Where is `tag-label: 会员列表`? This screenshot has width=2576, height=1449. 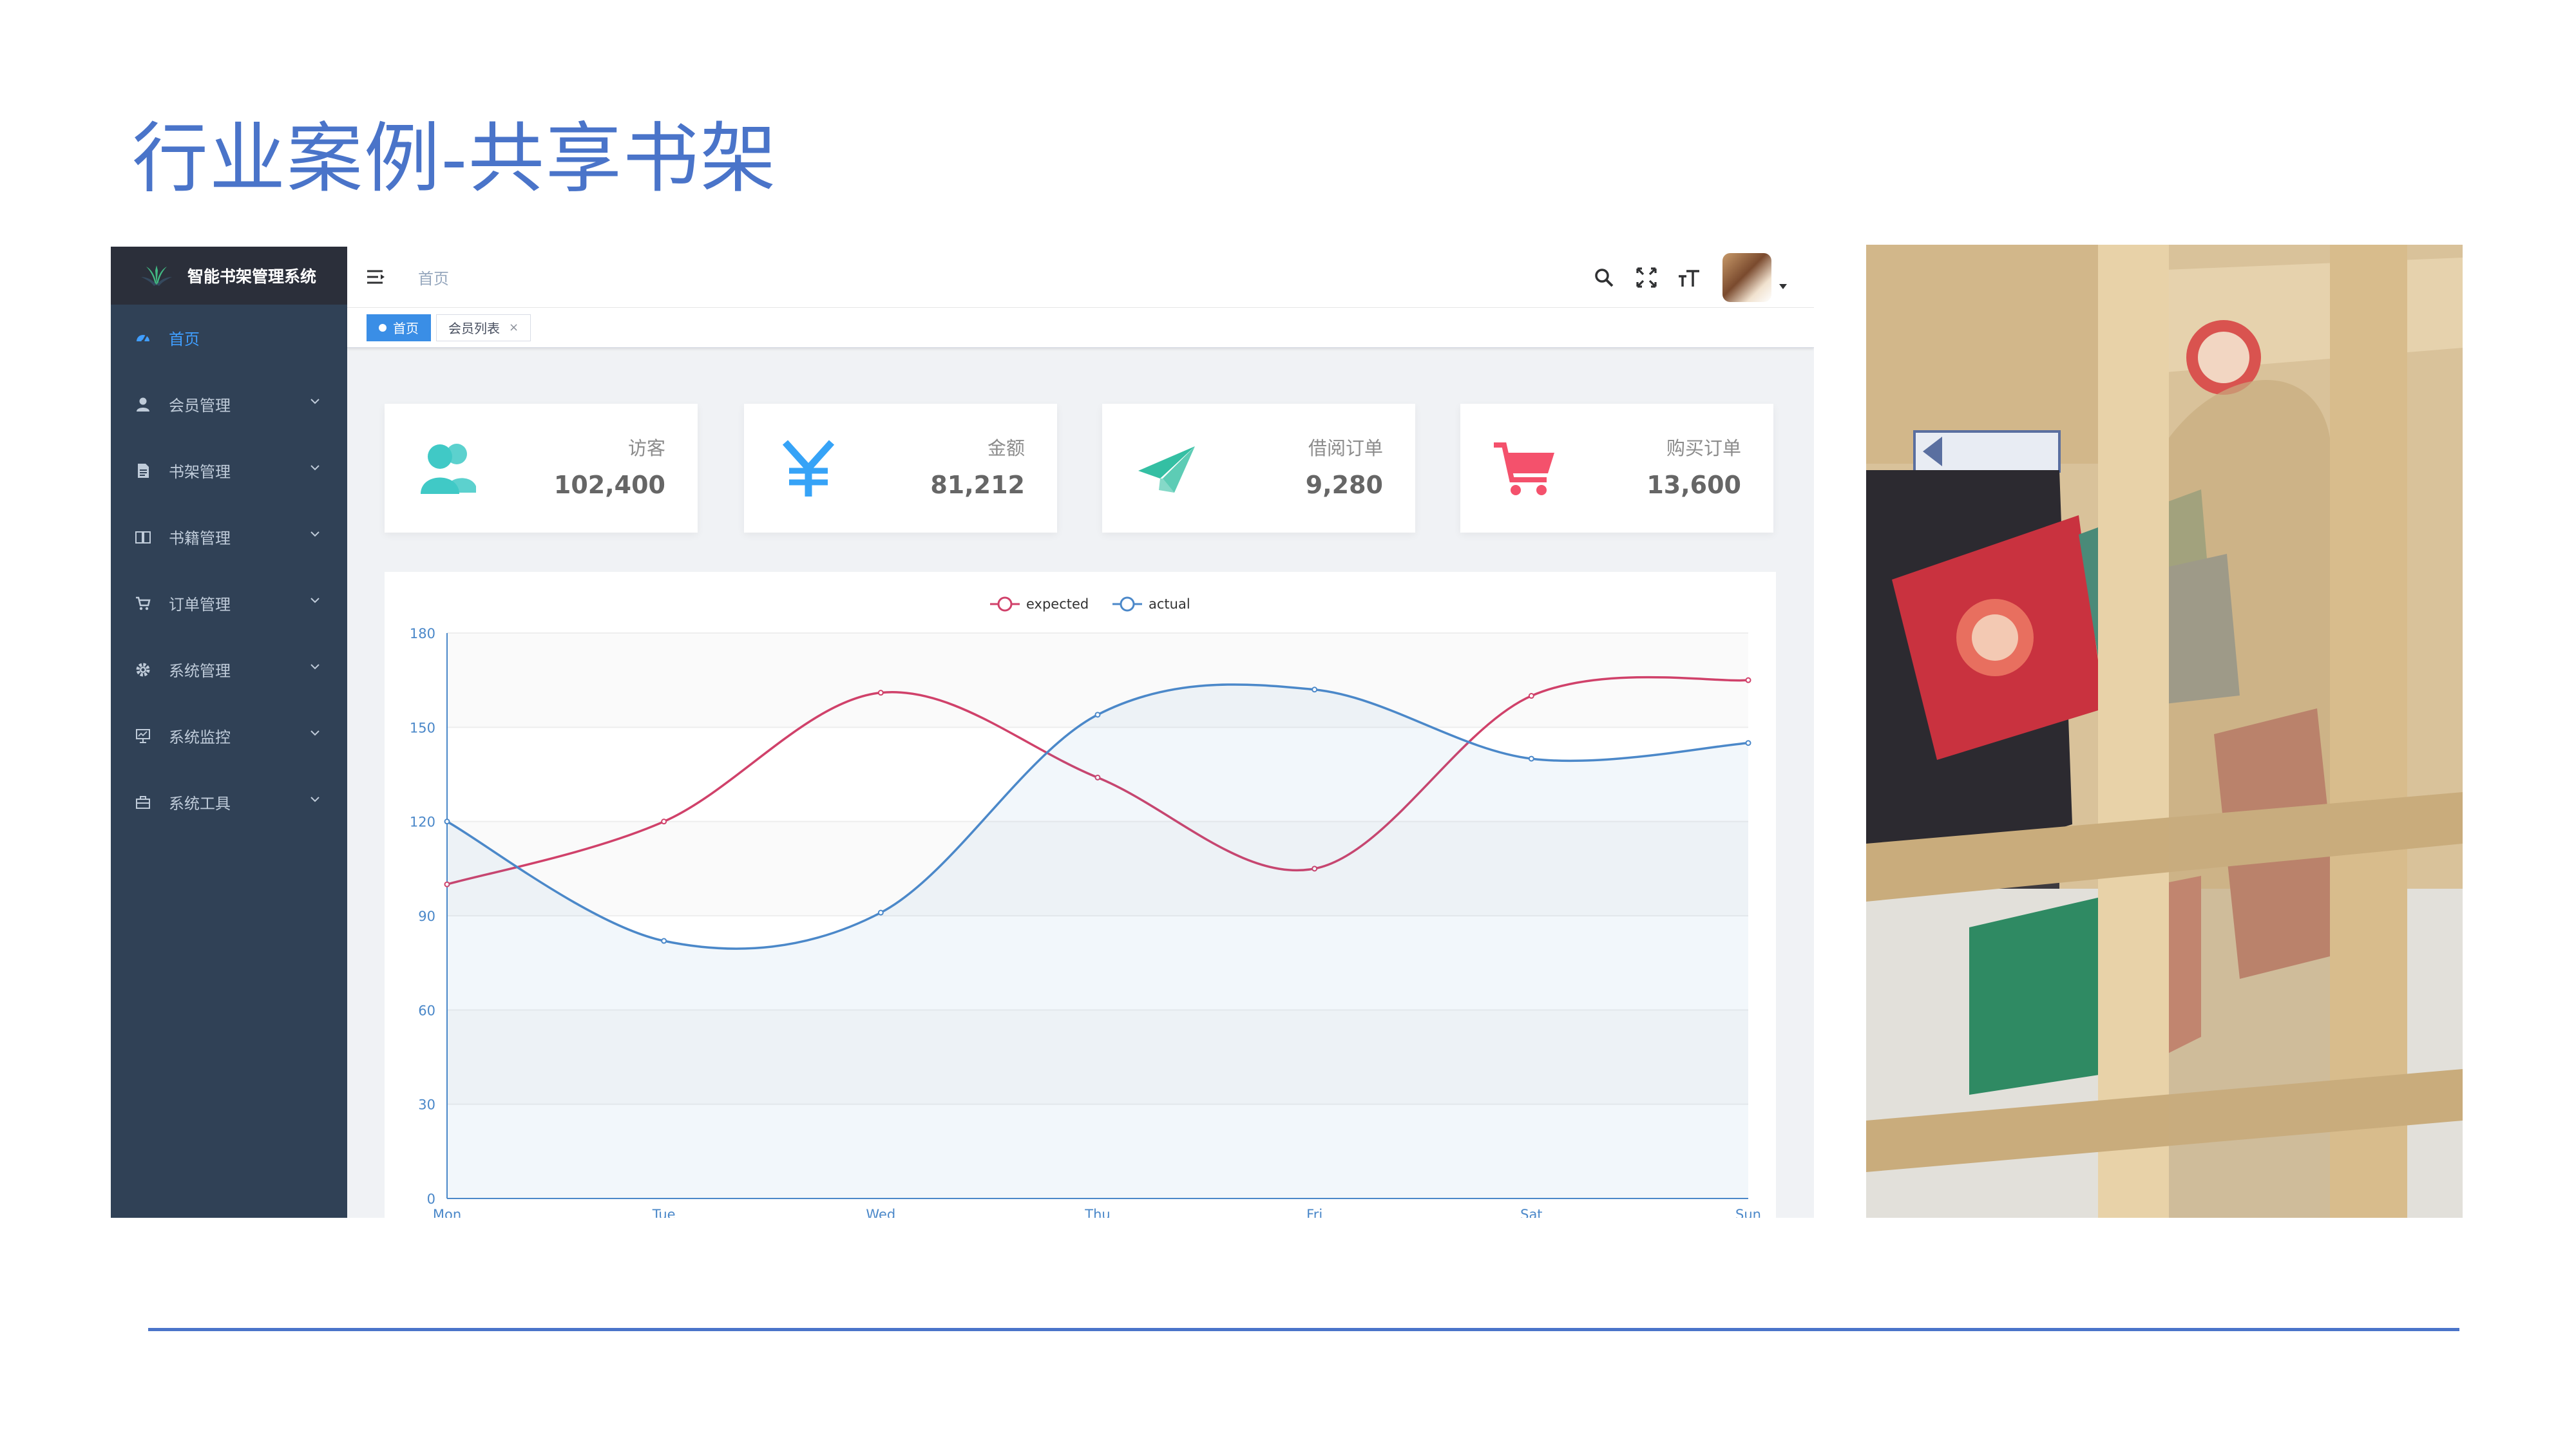 tag-label: 会员列表 is located at coordinates (474, 328).